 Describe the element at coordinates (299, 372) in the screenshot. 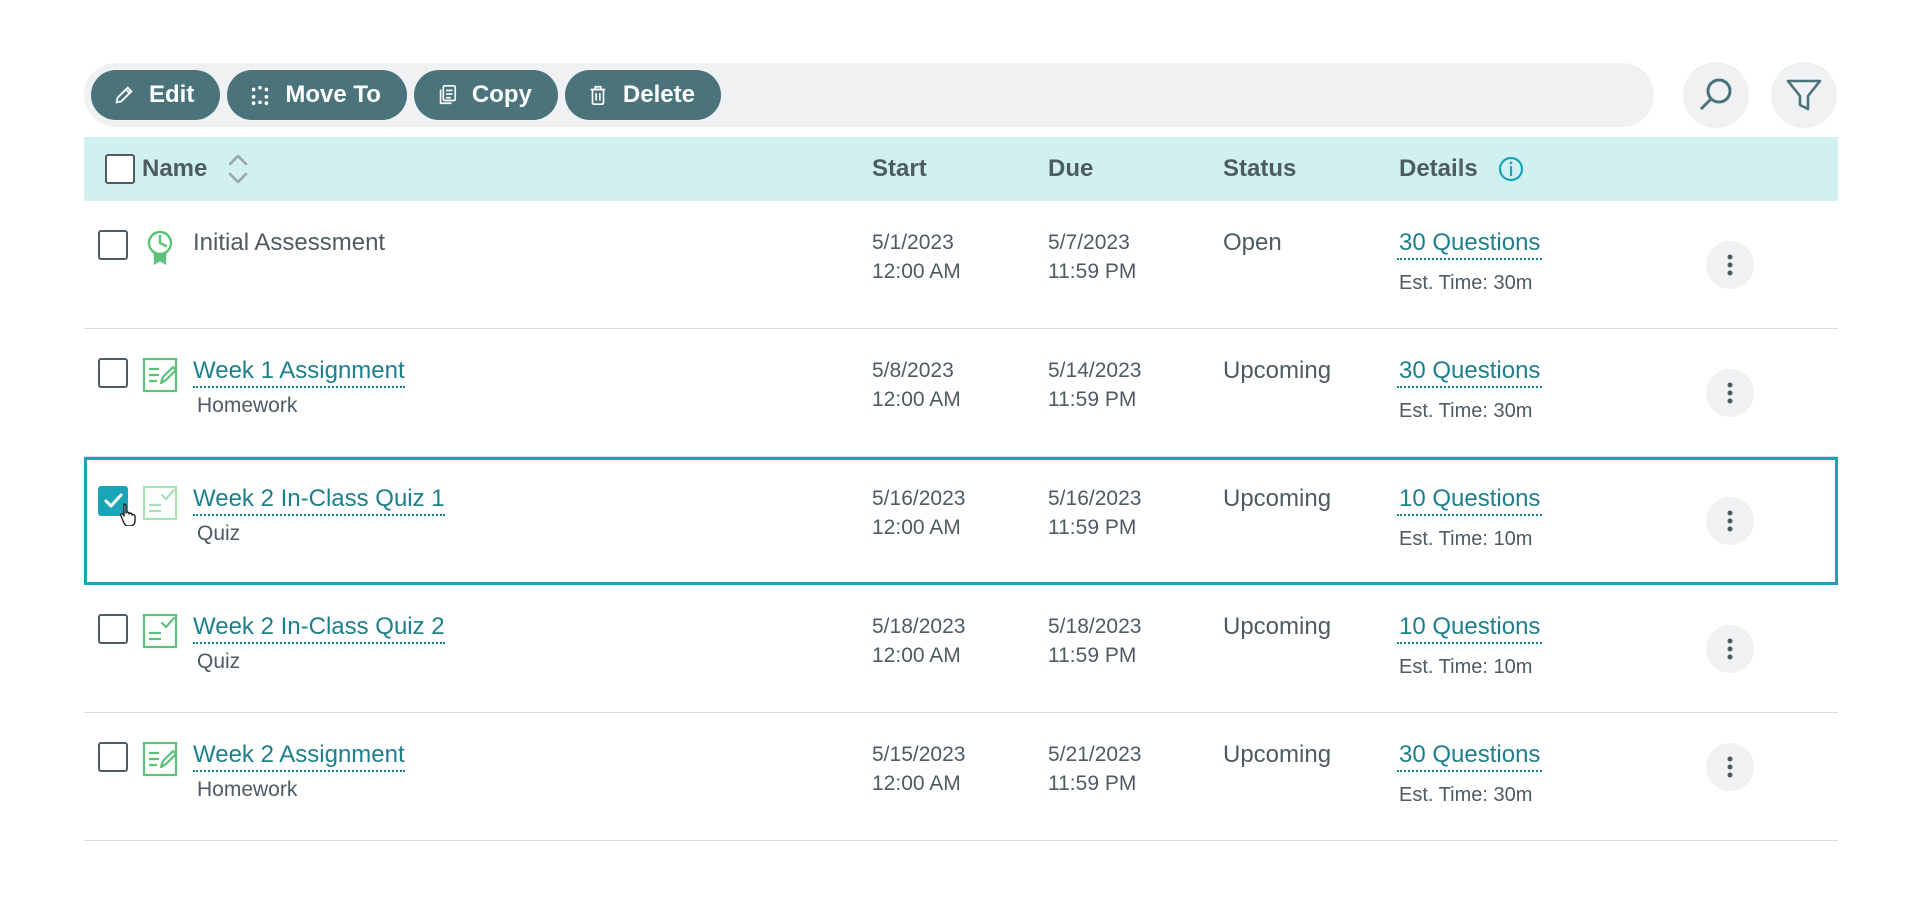

I see `row-name-link: Week 1 Assignment` at that location.